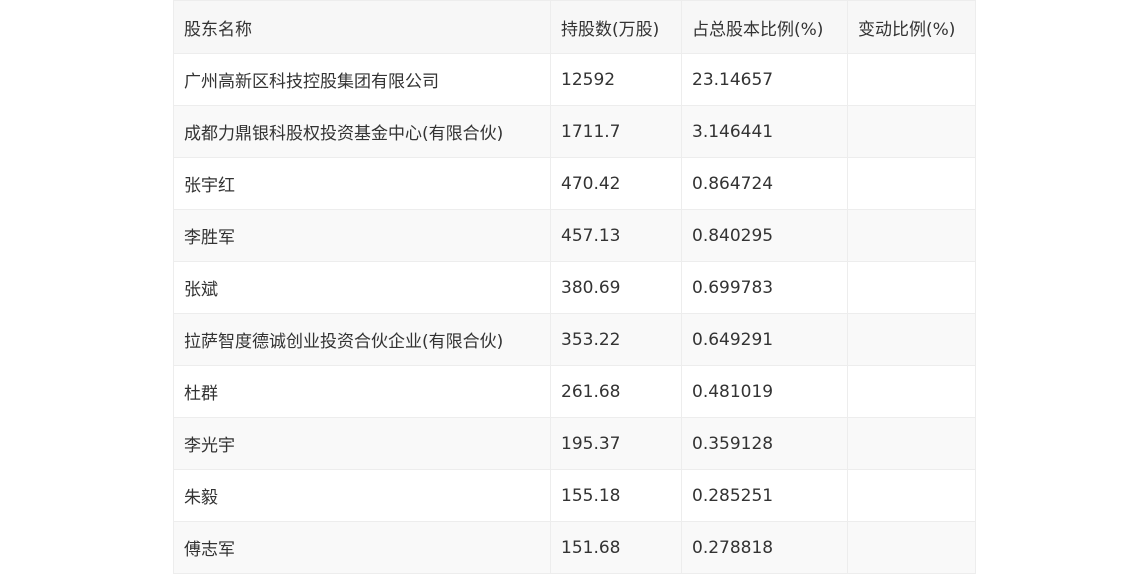 The height and width of the screenshot is (576, 1148). What do you see at coordinates (616, 235) in the screenshot?
I see `cell-shares-held: 457.13` at bounding box center [616, 235].